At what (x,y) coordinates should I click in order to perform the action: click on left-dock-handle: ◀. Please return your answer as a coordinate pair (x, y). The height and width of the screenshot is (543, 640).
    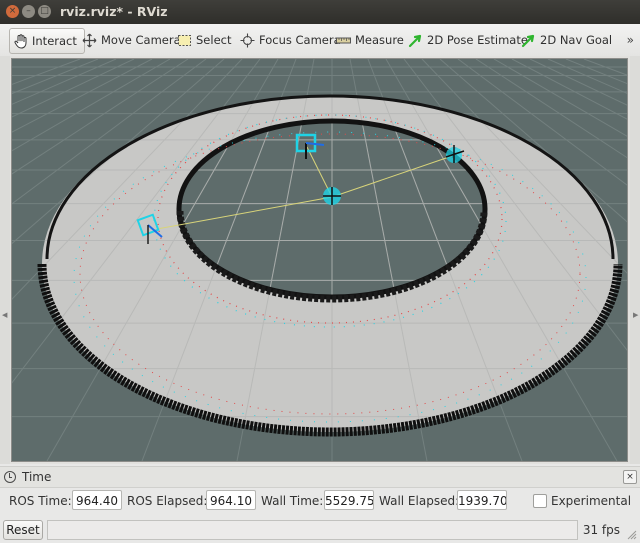
    Looking at the image, I should click on (5, 260).